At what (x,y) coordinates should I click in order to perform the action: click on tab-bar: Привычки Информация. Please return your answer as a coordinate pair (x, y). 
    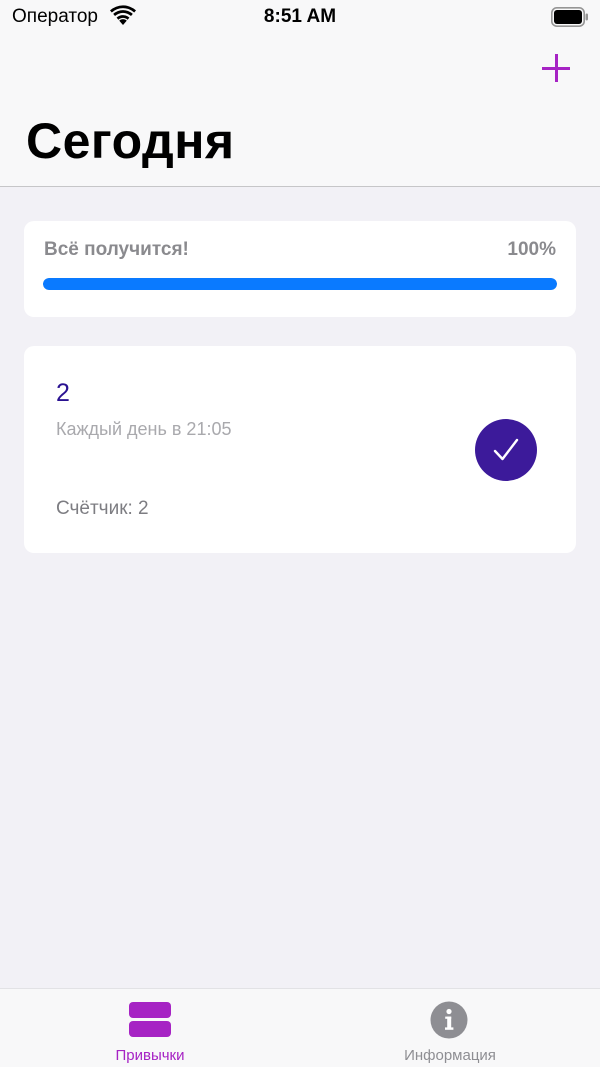
    Looking at the image, I should click on (300, 1027).